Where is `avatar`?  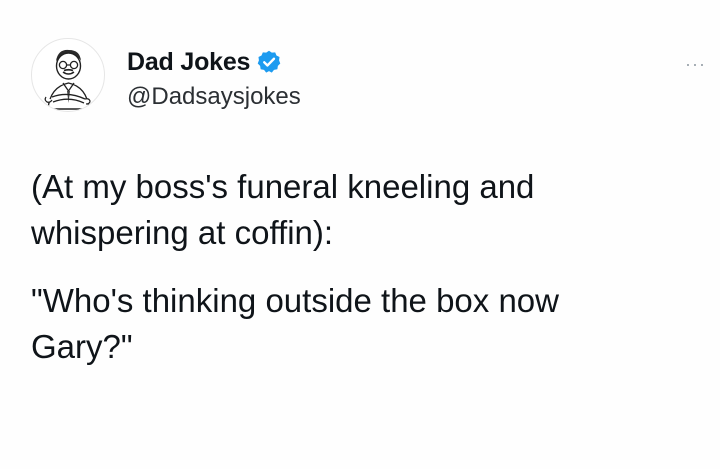
avatar is located at coordinates (68, 75).